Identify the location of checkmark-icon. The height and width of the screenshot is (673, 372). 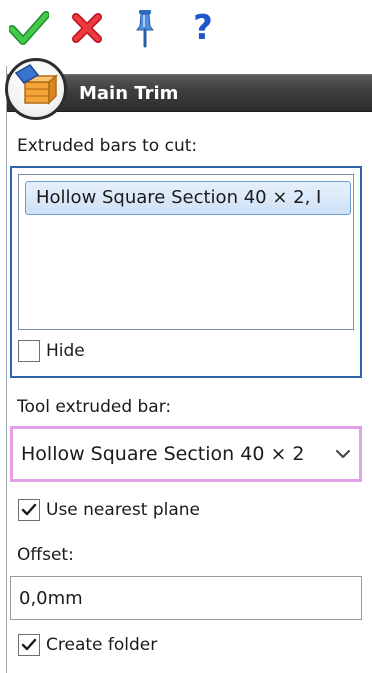
(29, 28).